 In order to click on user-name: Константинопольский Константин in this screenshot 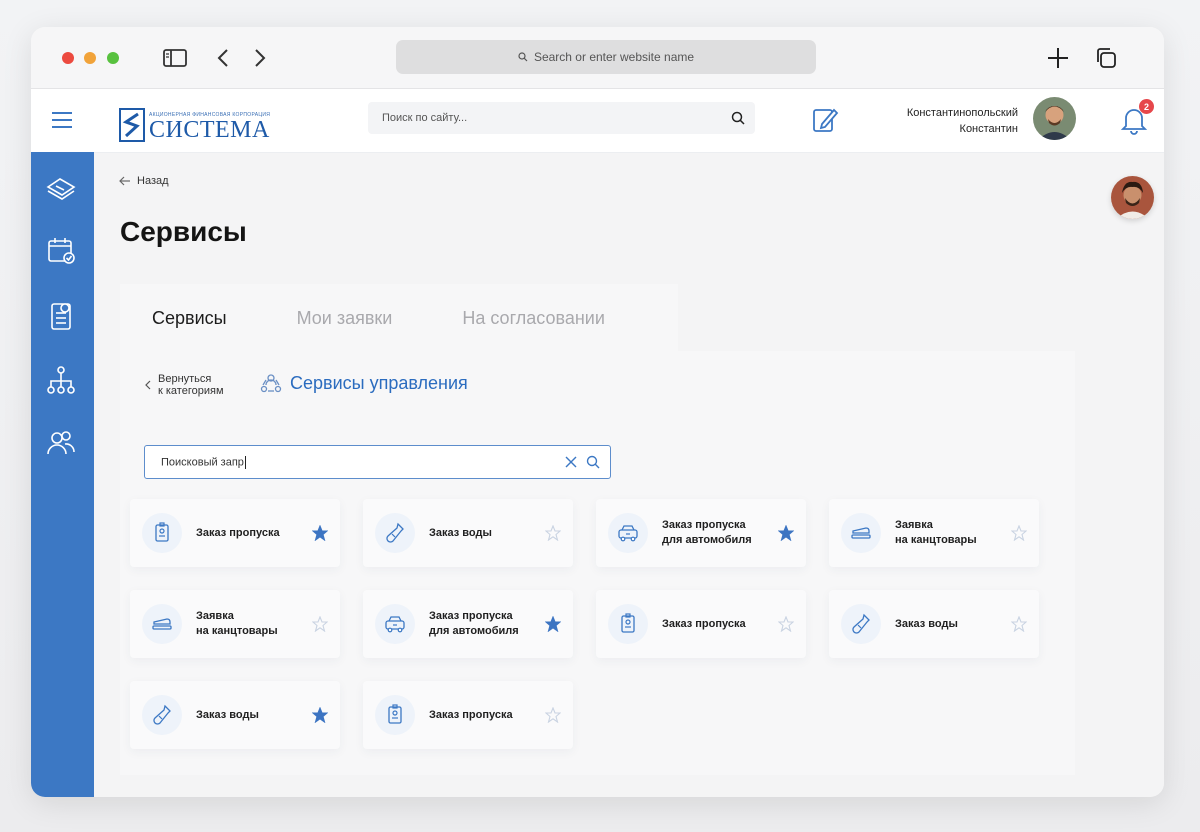, I will do `click(949, 121)`.